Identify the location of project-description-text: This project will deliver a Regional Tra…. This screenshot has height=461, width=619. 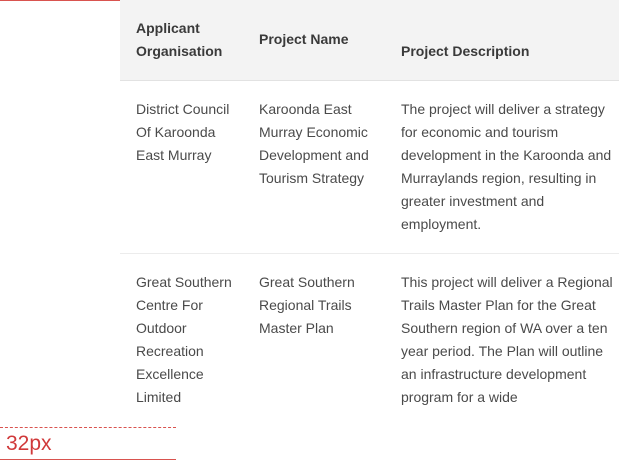
(507, 339).